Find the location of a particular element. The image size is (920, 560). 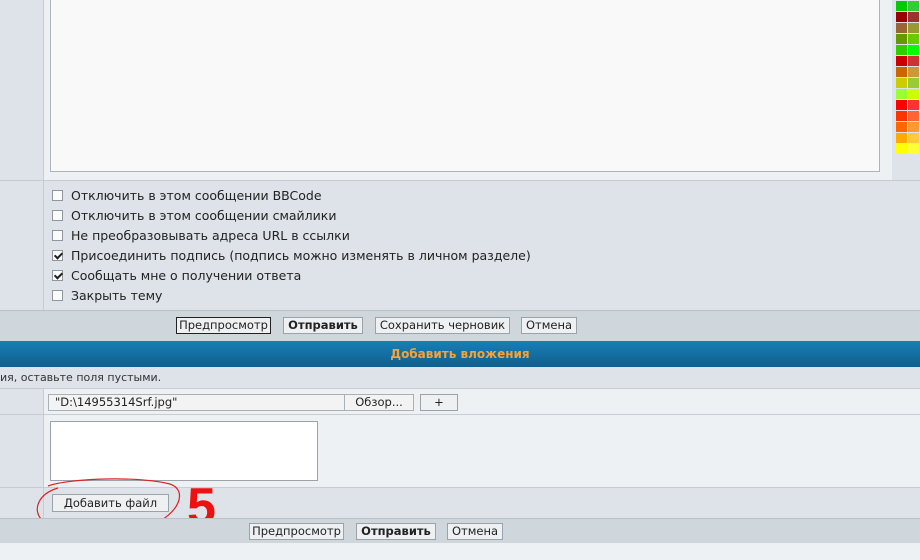

option-label: Отключить в этом сообщении BBCode is located at coordinates (196, 195).